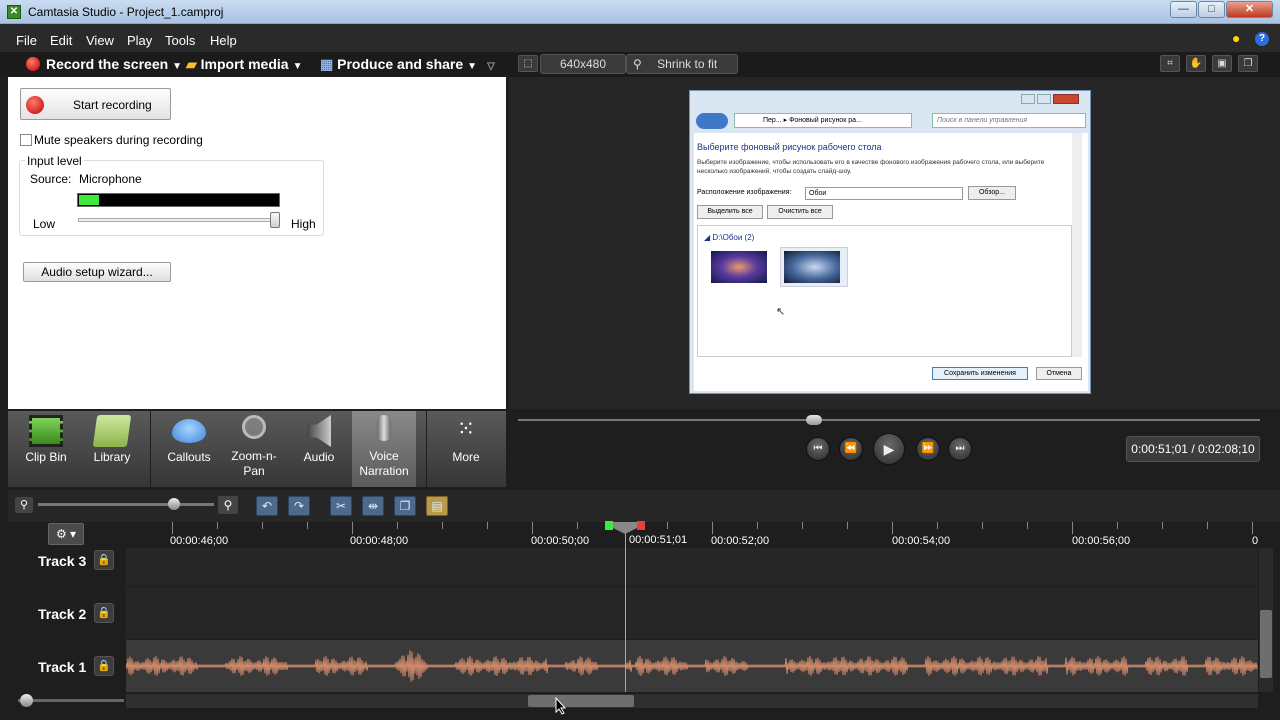  I want to click on track-height-slider, so click(71, 700).